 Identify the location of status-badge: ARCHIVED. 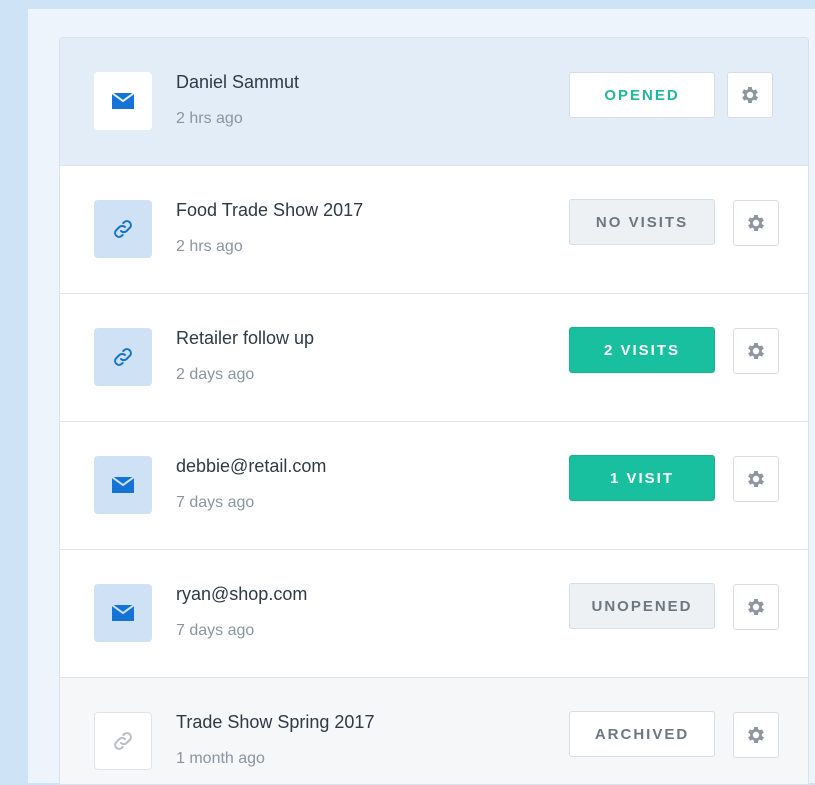
(642, 734).